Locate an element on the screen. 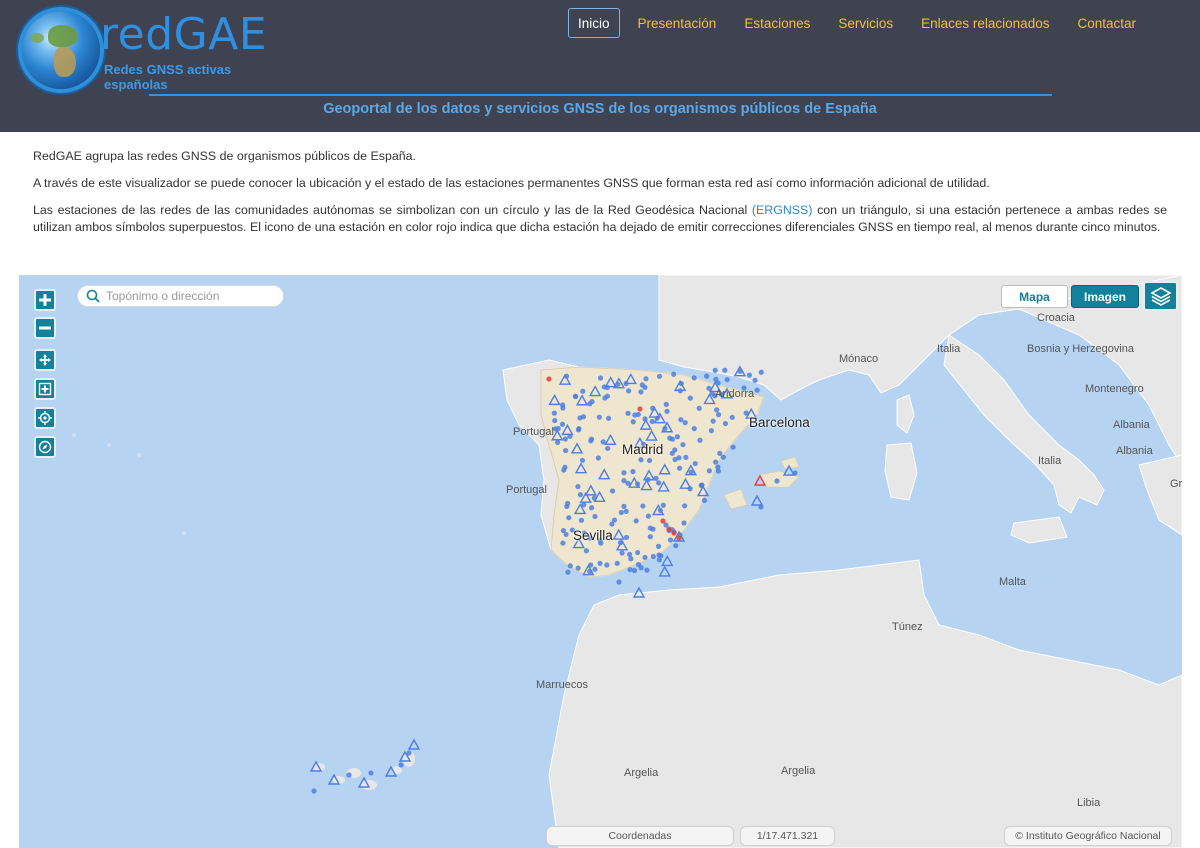 This screenshot has height=848, width=1200. search-input is located at coordinates (191, 296).